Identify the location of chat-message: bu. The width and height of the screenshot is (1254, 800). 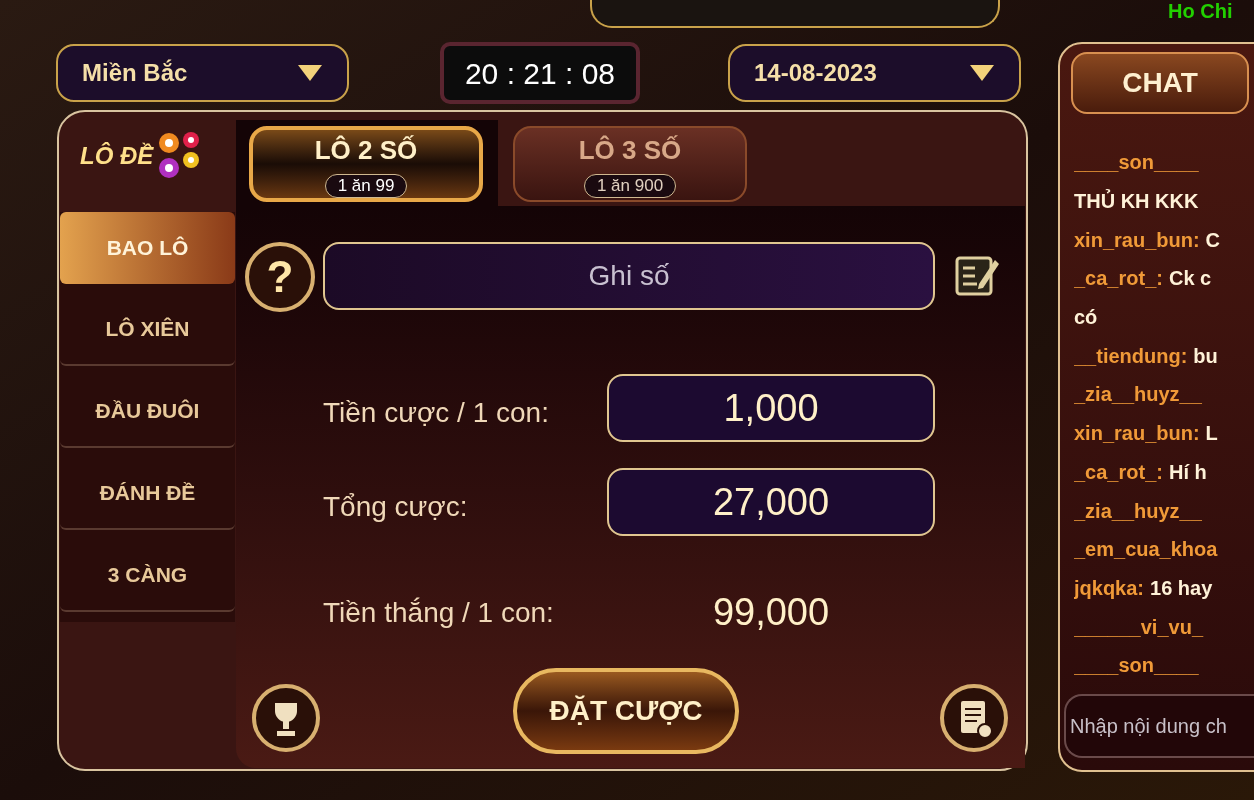
(1205, 356).